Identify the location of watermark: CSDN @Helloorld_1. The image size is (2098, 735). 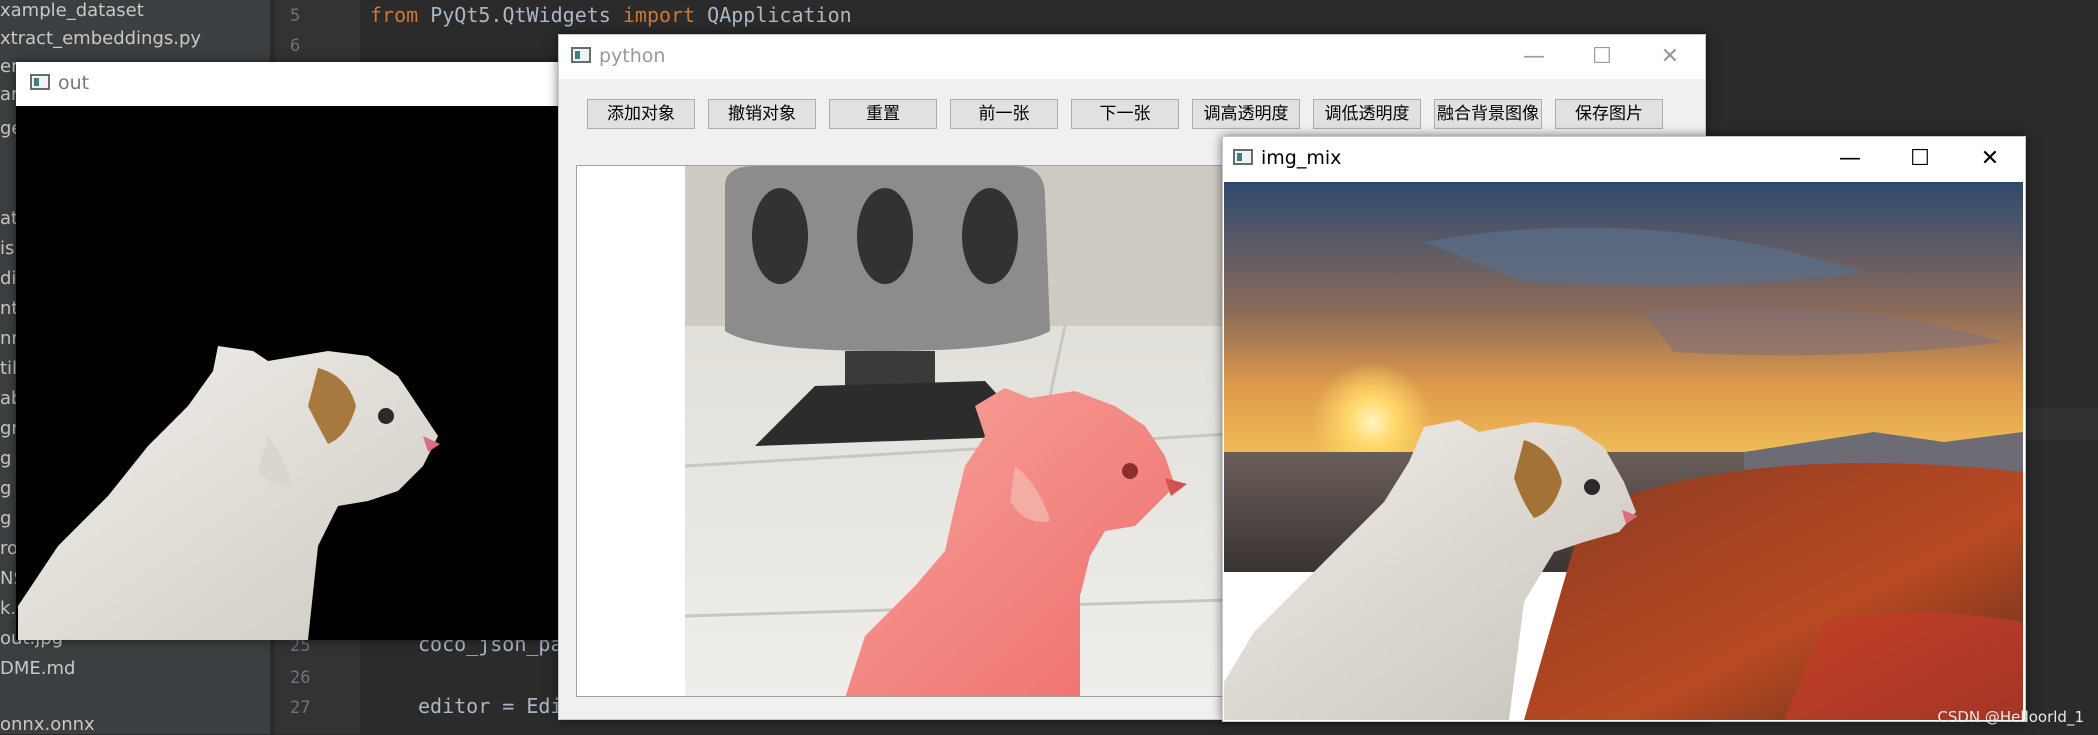
(2010, 717).